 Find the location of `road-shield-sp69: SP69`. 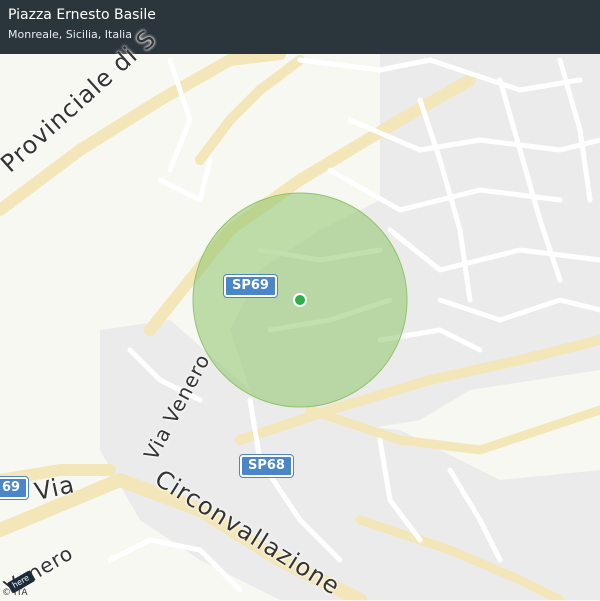

road-shield-sp69: SP69 is located at coordinates (250, 286).